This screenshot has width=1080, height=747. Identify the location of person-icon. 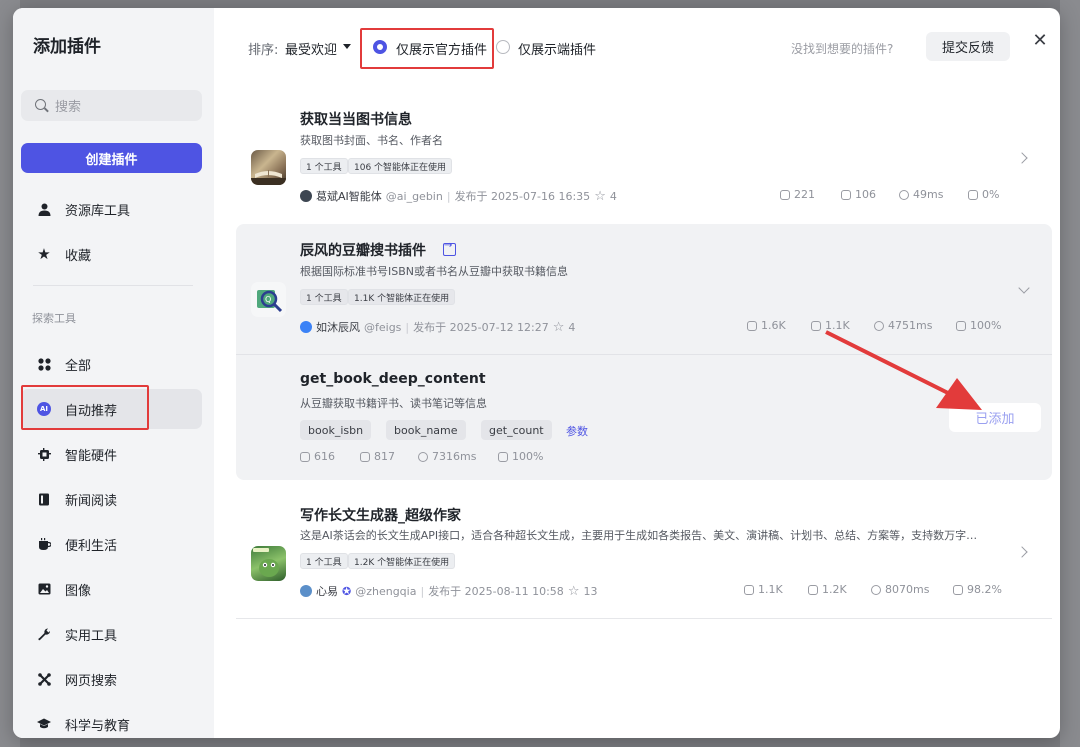
(44, 209).